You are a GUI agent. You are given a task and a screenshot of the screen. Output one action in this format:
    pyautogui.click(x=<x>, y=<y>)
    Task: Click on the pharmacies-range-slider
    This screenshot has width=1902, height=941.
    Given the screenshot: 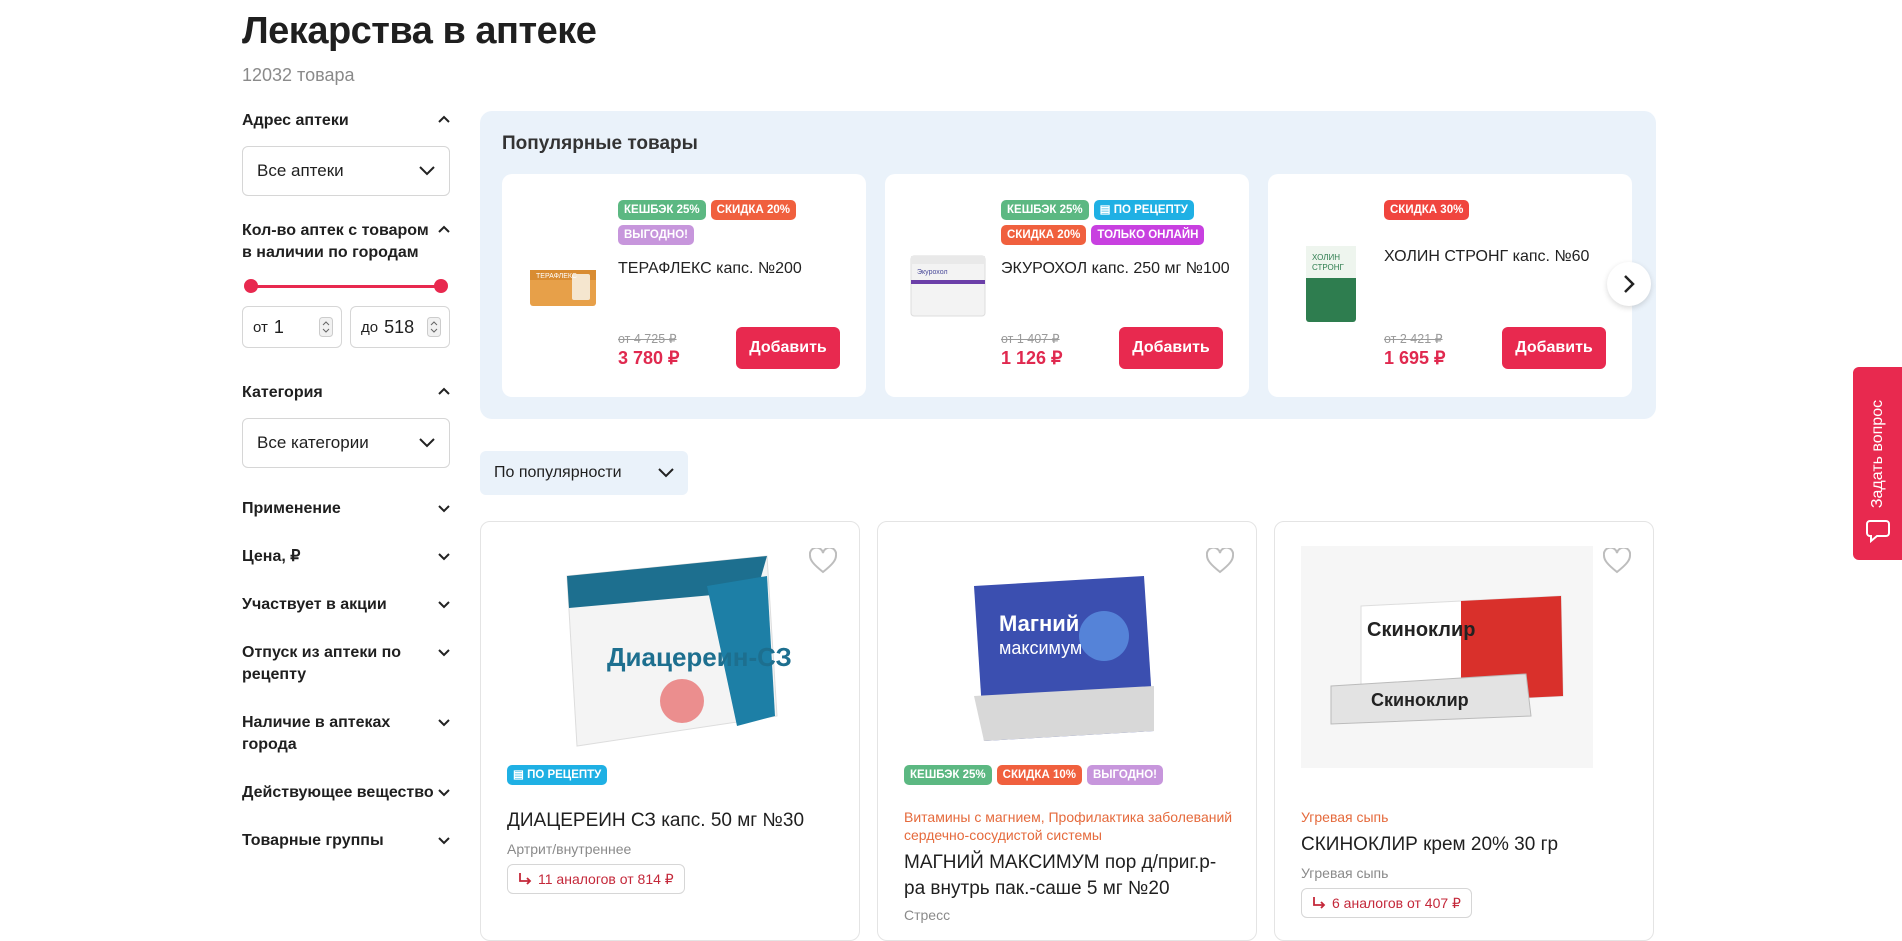 What is the action you would take?
    pyautogui.click(x=346, y=286)
    